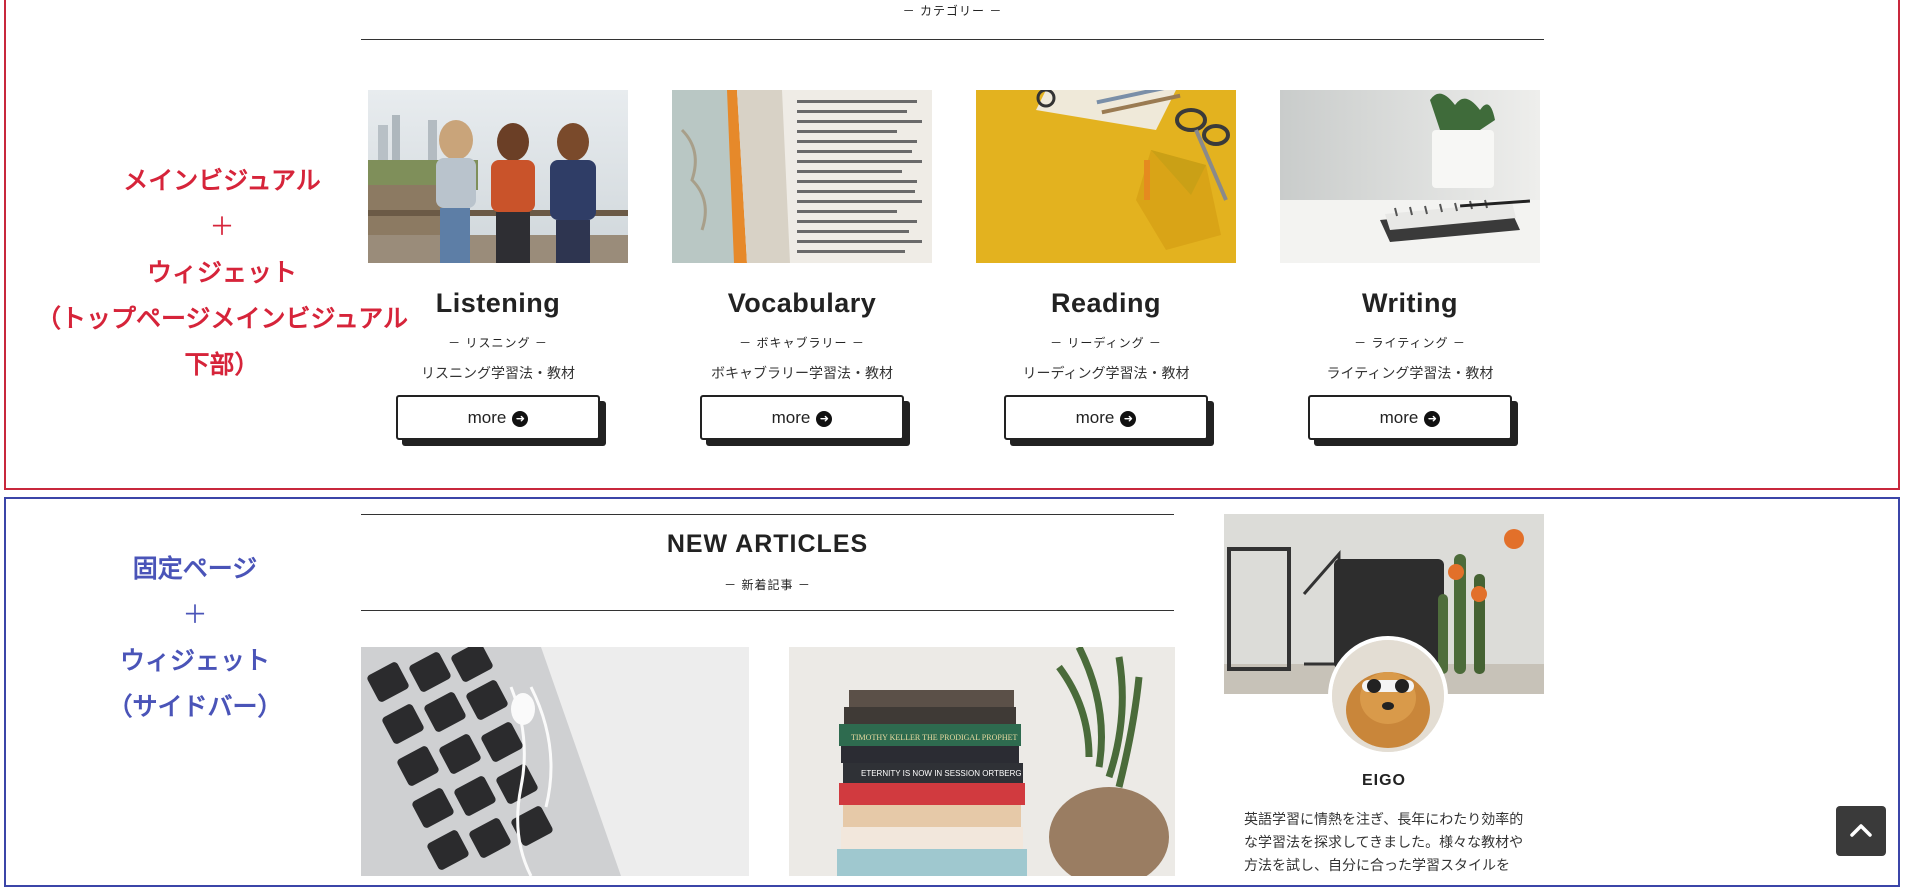 This screenshot has height=887, width=1907. I want to click on annotation-line: （トップページメインビジュアル下部）, so click(221, 341).